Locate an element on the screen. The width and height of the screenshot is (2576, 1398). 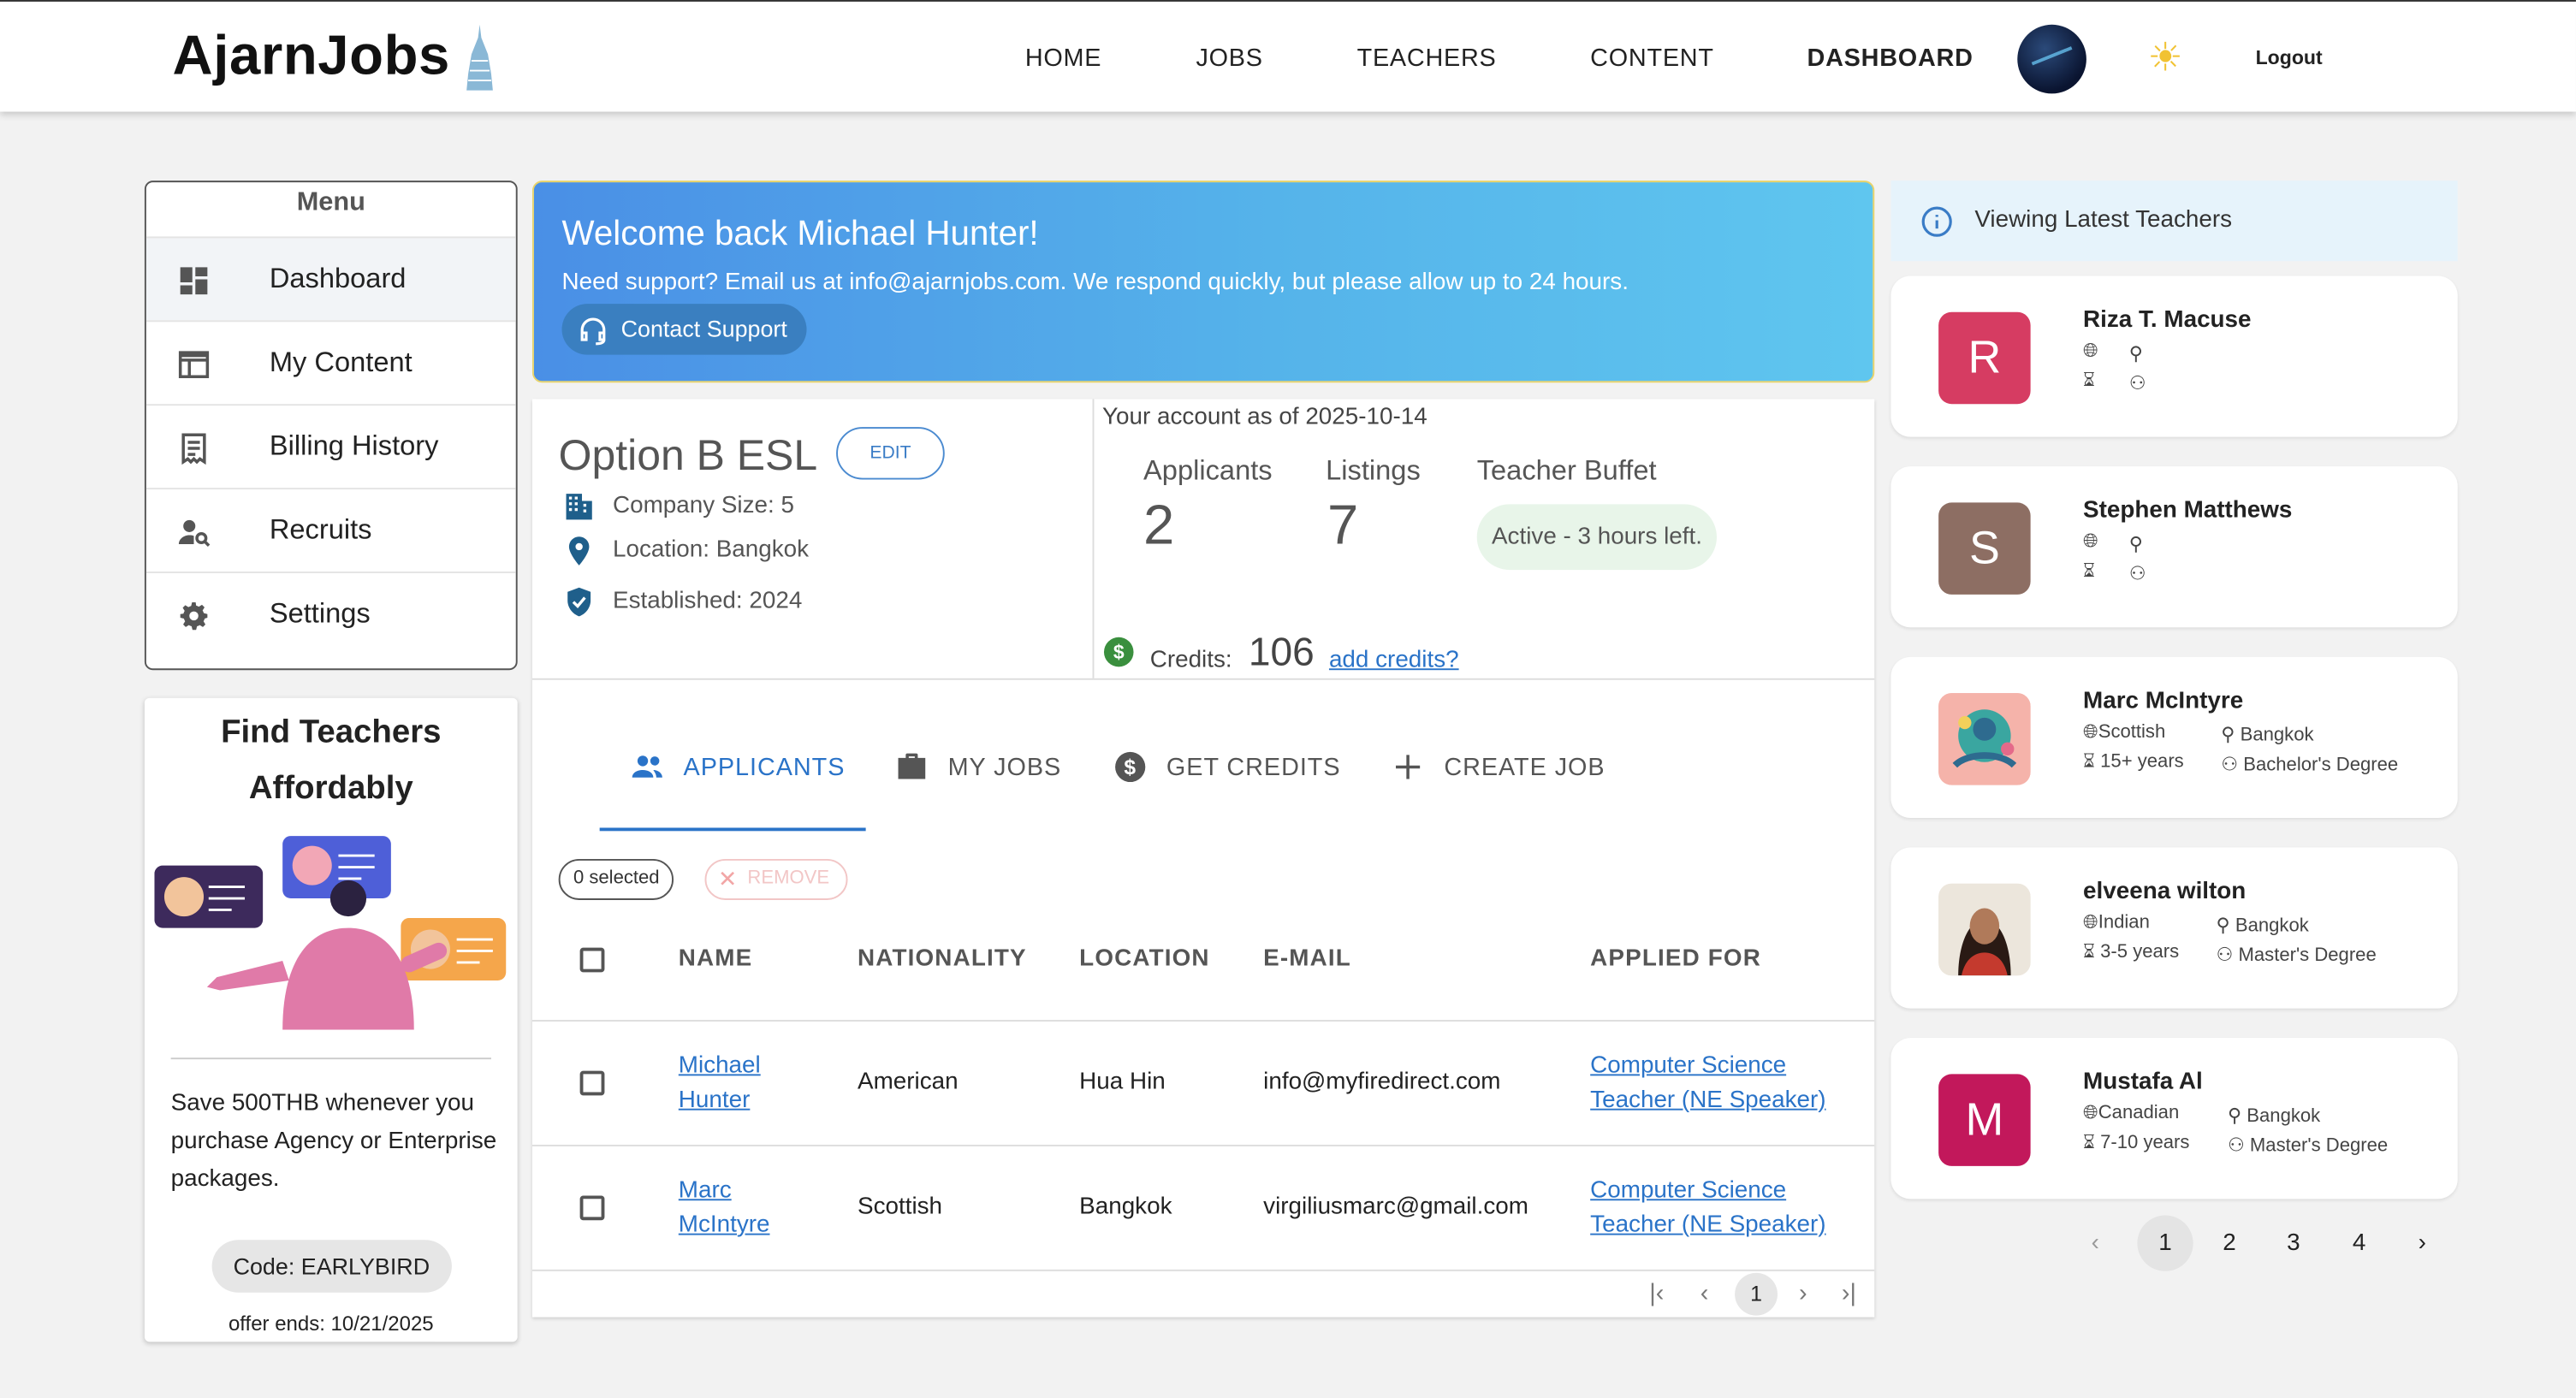
first-page-icon: |‹ is located at coordinates (1656, 1293).